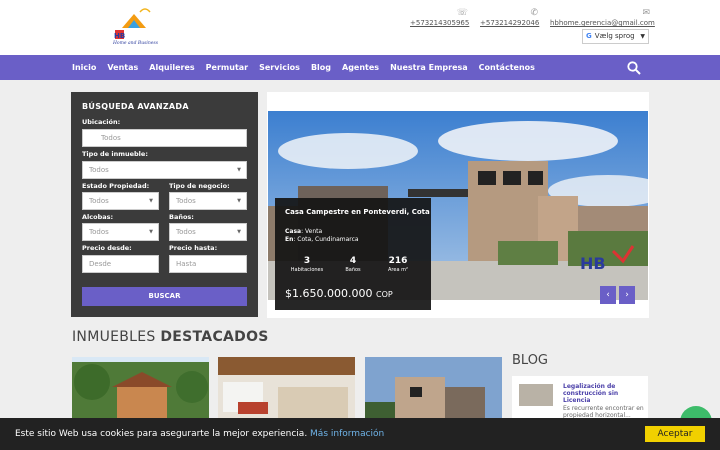 The height and width of the screenshot is (450, 720). What do you see at coordinates (135, 106) in the screenshot?
I see `panel-title: BÚSQUEDA AVANZADA` at bounding box center [135, 106].